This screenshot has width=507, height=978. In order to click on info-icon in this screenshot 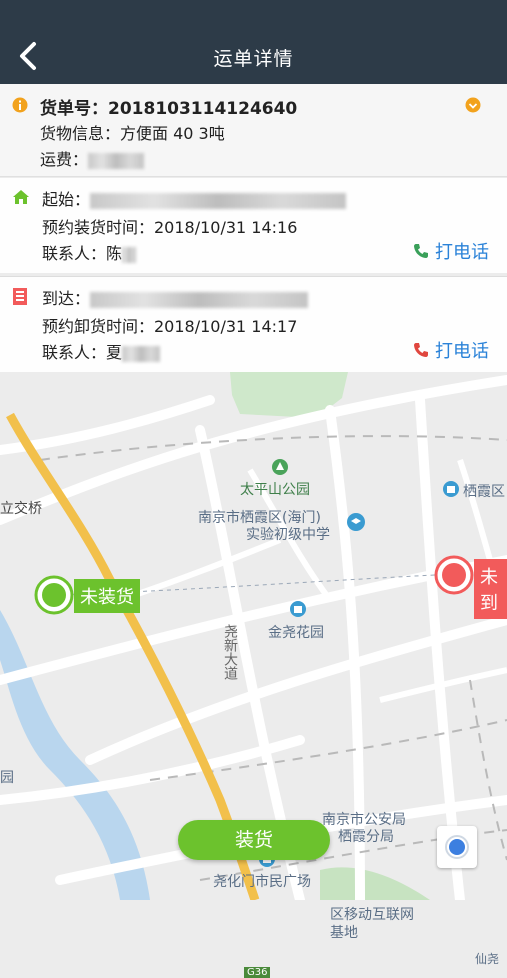, I will do `click(20, 105)`.